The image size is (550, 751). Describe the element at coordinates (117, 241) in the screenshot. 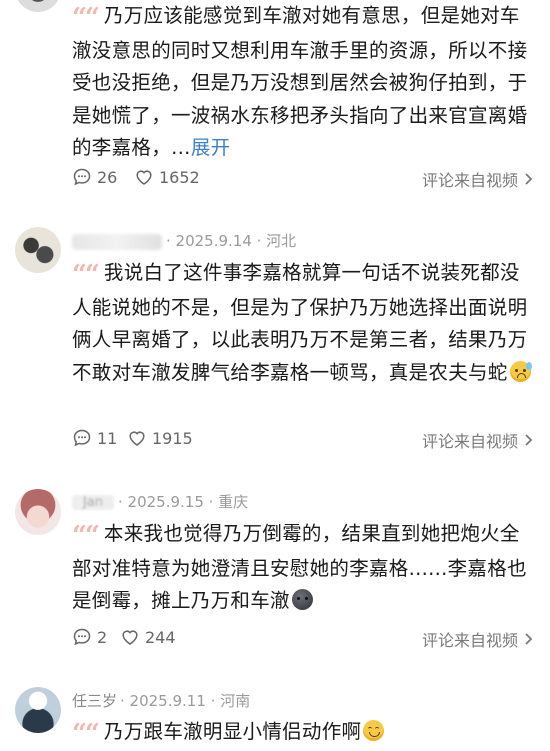

I see `username-blurred` at that location.